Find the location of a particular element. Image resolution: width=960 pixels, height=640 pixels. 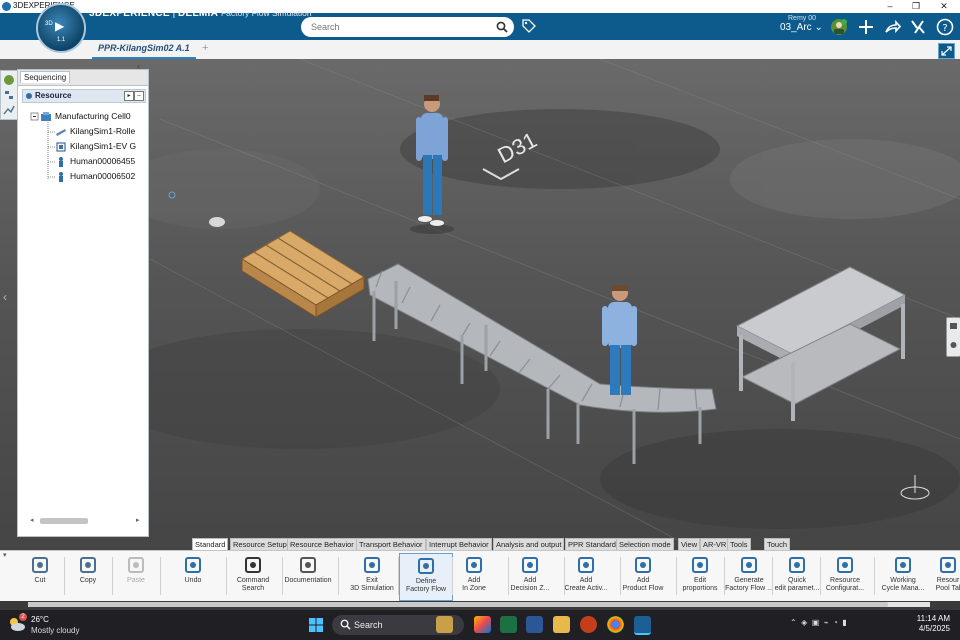

exit-button: Exit 3D Simulation is located at coordinates (372, 576).